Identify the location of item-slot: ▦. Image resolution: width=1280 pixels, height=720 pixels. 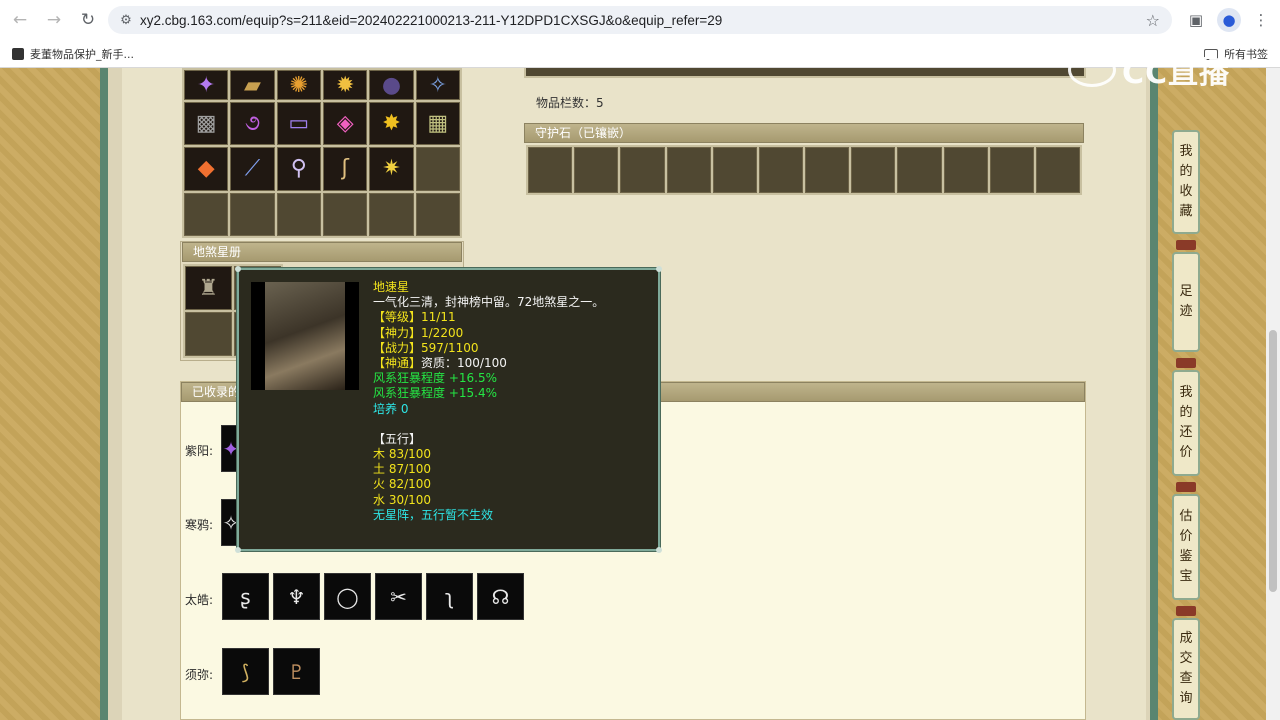
(437, 124).